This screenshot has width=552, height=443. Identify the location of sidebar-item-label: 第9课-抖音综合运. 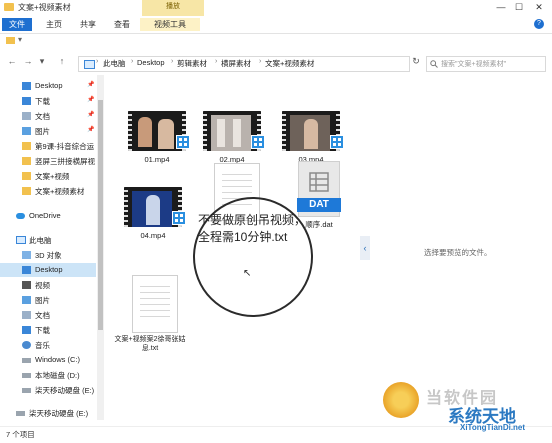
(65, 146).